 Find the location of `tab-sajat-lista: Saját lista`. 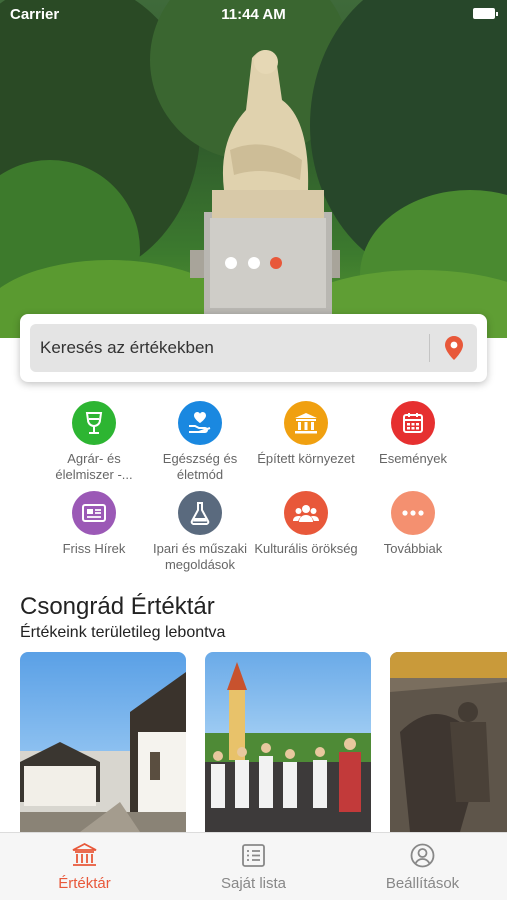

tab-sajat-lista: Saját lista is located at coordinates (253, 866).